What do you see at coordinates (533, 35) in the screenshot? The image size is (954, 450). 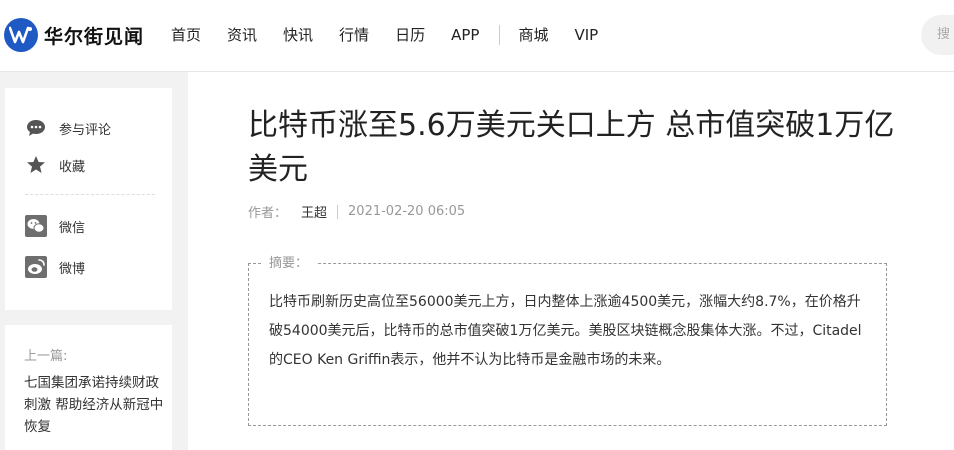 I see `nav-shop: 商城` at bounding box center [533, 35].